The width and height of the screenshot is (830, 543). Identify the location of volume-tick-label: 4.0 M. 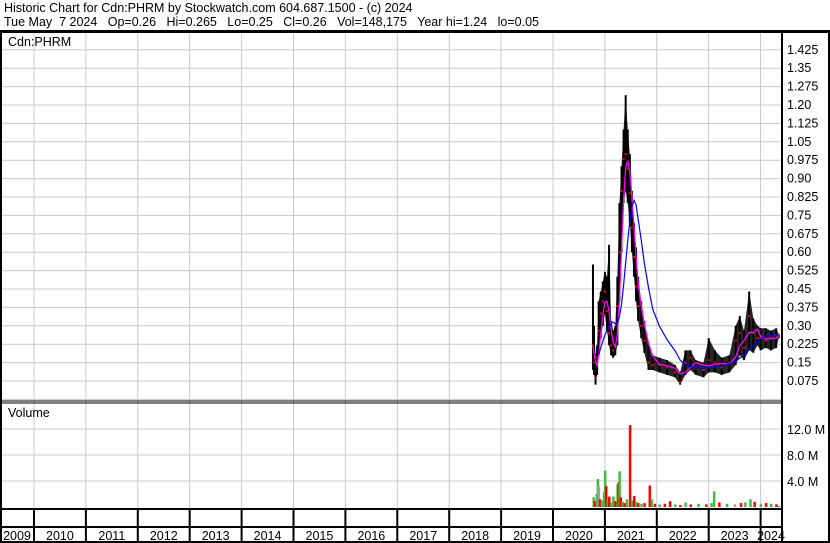
(802, 482).